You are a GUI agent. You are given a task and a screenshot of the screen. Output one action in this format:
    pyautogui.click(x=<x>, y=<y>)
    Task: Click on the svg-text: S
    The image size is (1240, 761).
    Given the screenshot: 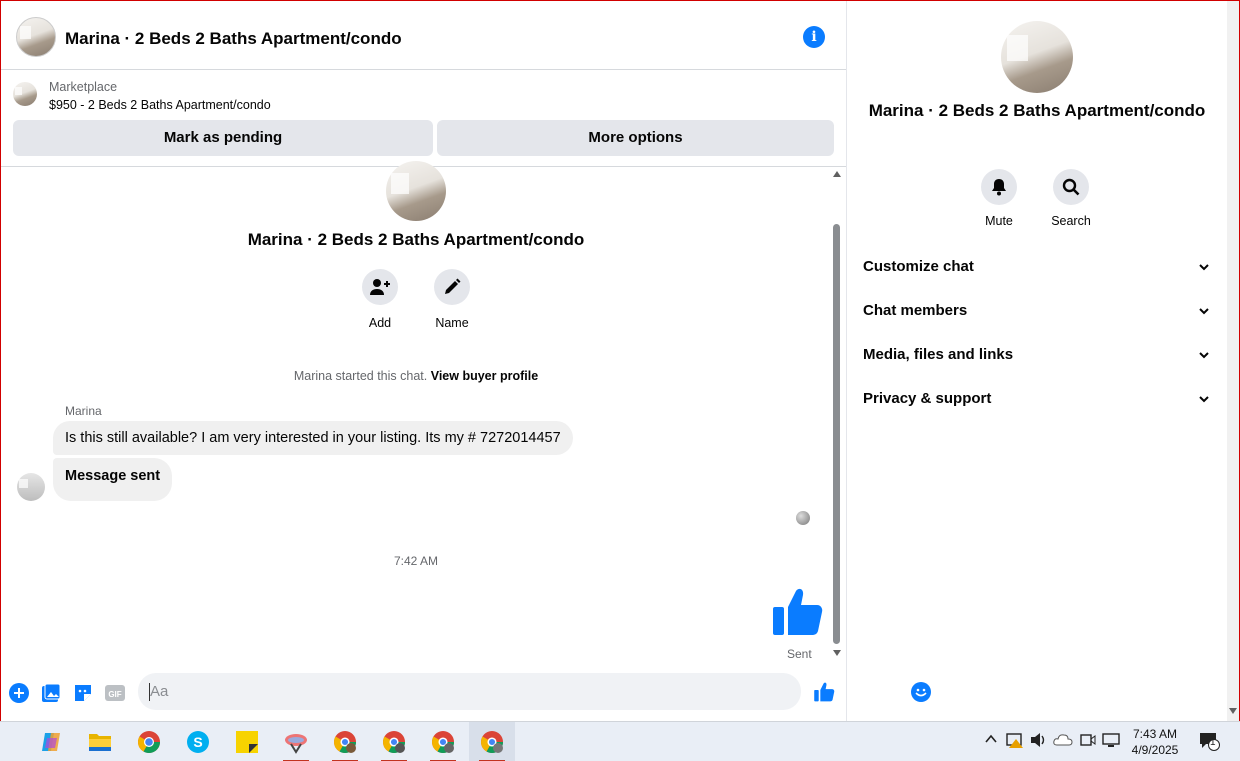 What is the action you would take?
    pyautogui.click(x=197, y=742)
    